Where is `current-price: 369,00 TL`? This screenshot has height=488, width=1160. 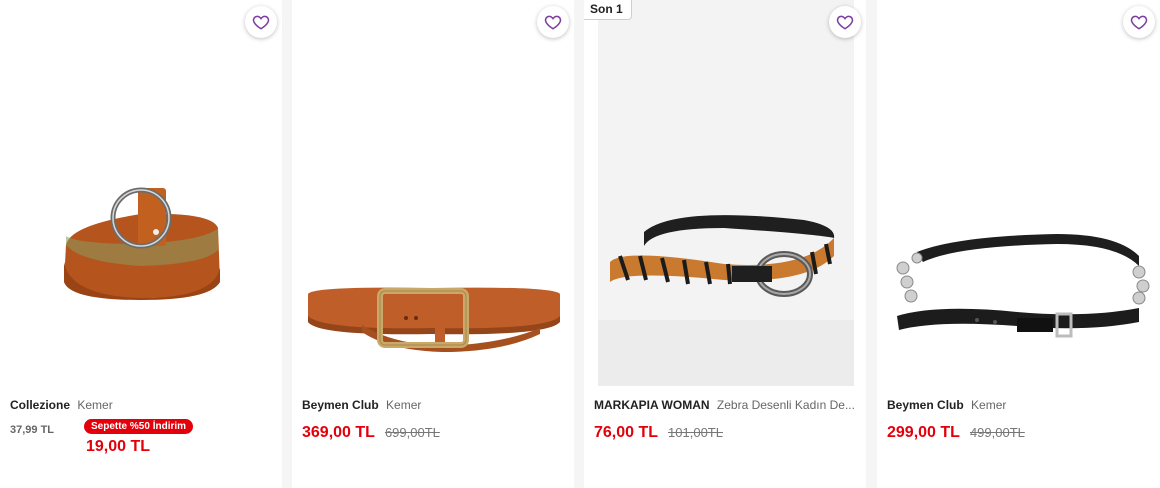
current-price: 369,00 TL is located at coordinates (338, 432).